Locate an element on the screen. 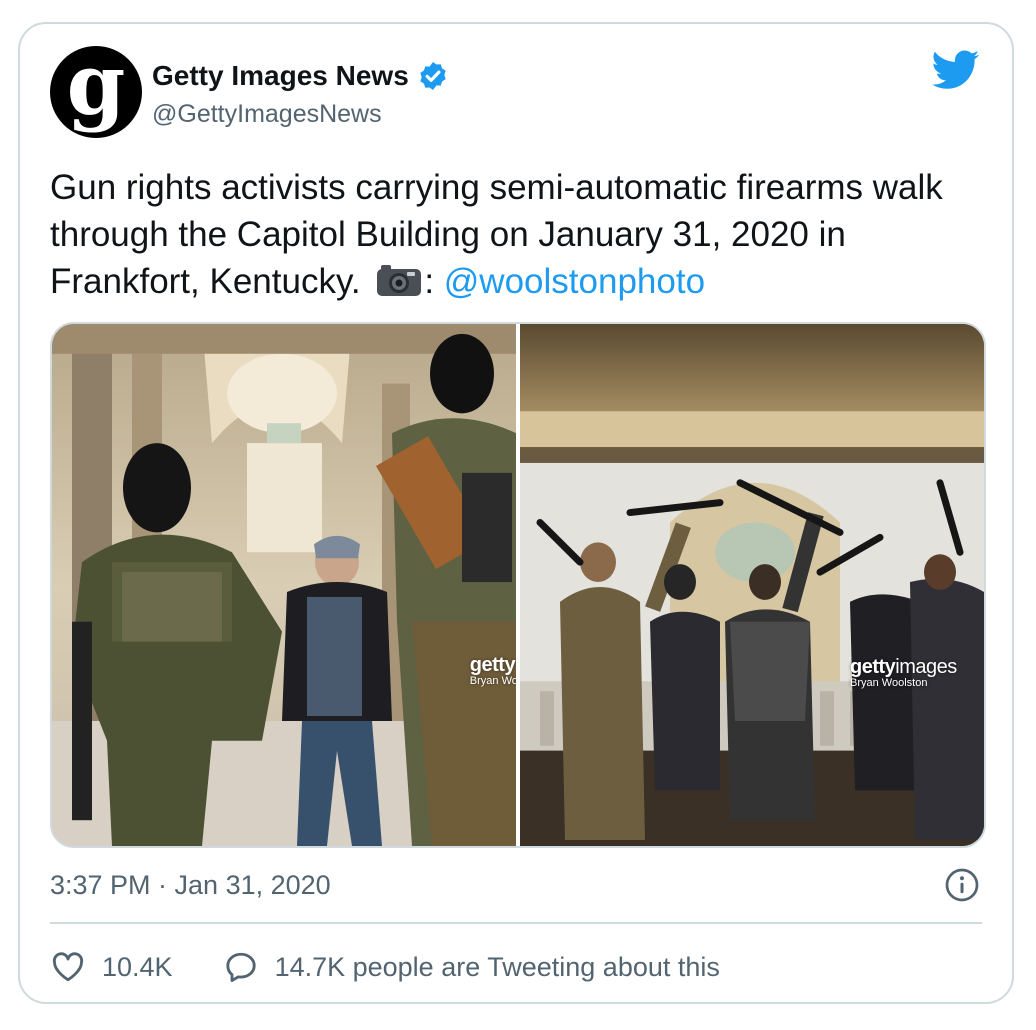 The width and height of the screenshot is (1036, 1030). watermark-credit: Bryan Woo is located at coordinates (492, 681).